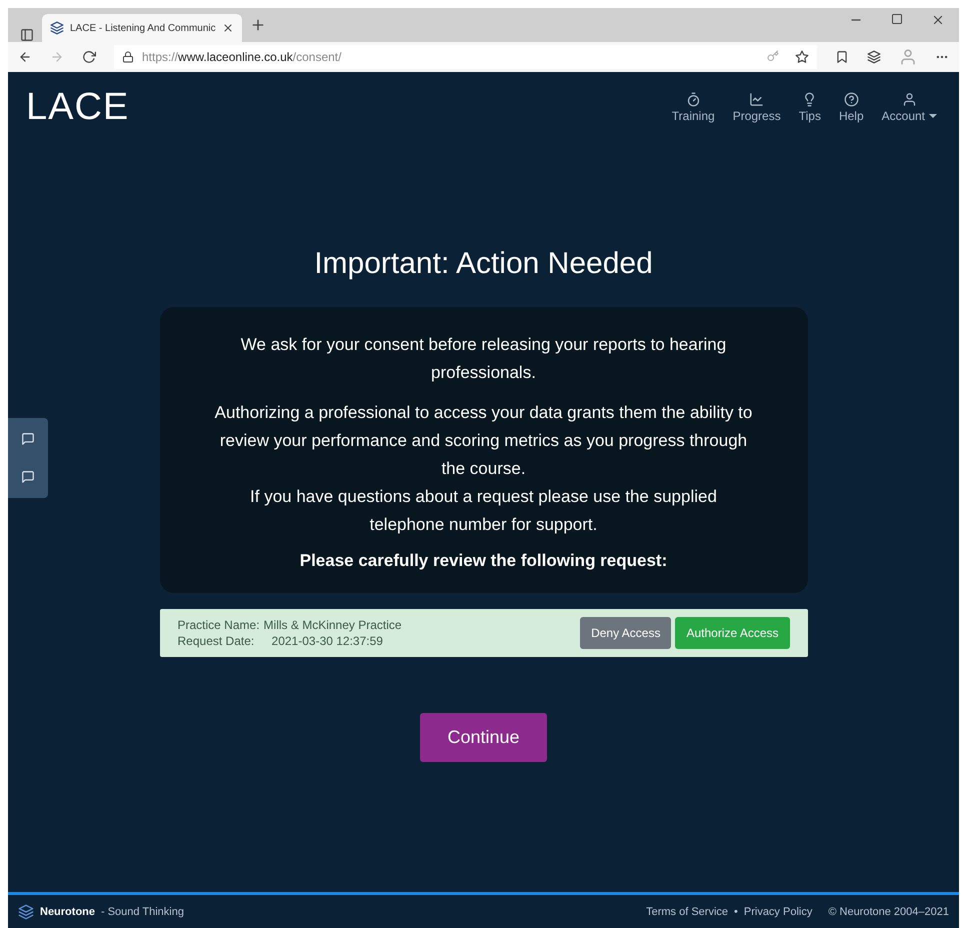  Describe the element at coordinates (28, 477) in the screenshot. I see `message-icon` at that location.